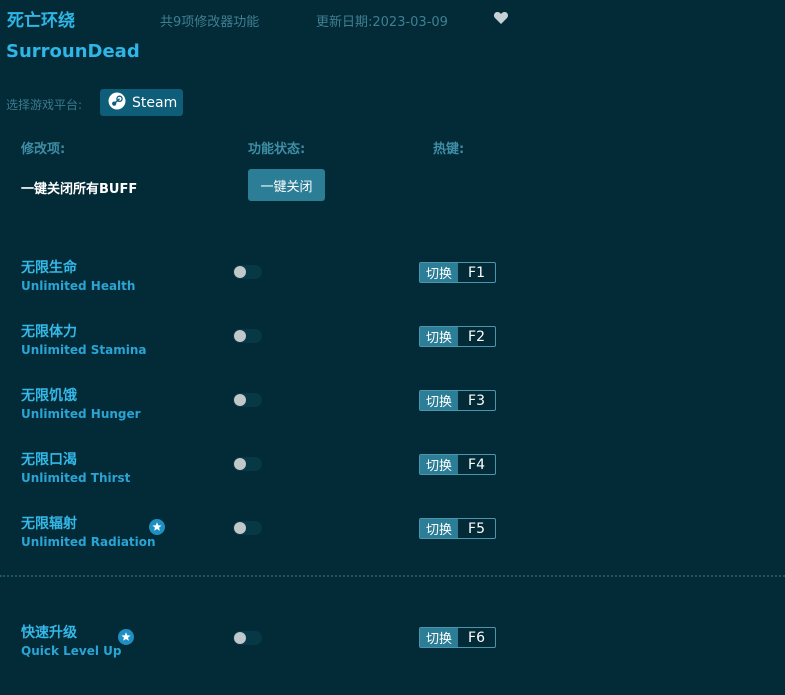 The width and height of the screenshot is (785, 695). Describe the element at coordinates (88, 542) in the screenshot. I see `cheat-name-en: Unlimited Radiation` at that location.